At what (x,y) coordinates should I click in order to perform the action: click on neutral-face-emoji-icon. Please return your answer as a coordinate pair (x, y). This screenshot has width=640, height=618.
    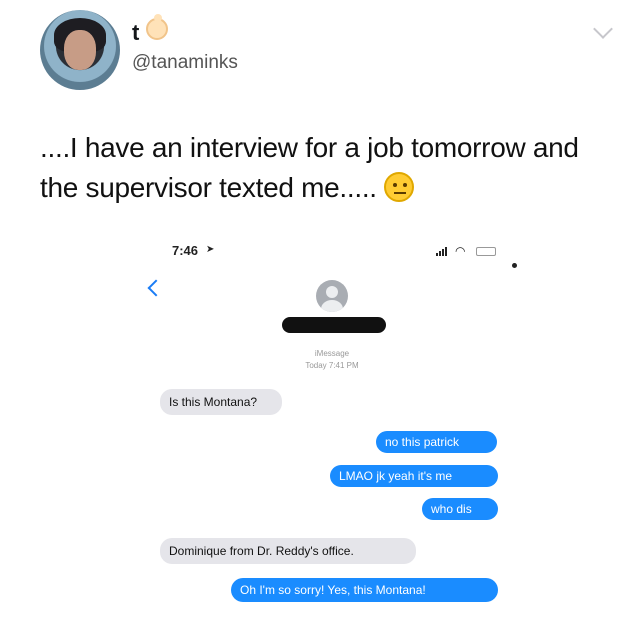
    Looking at the image, I should click on (399, 187).